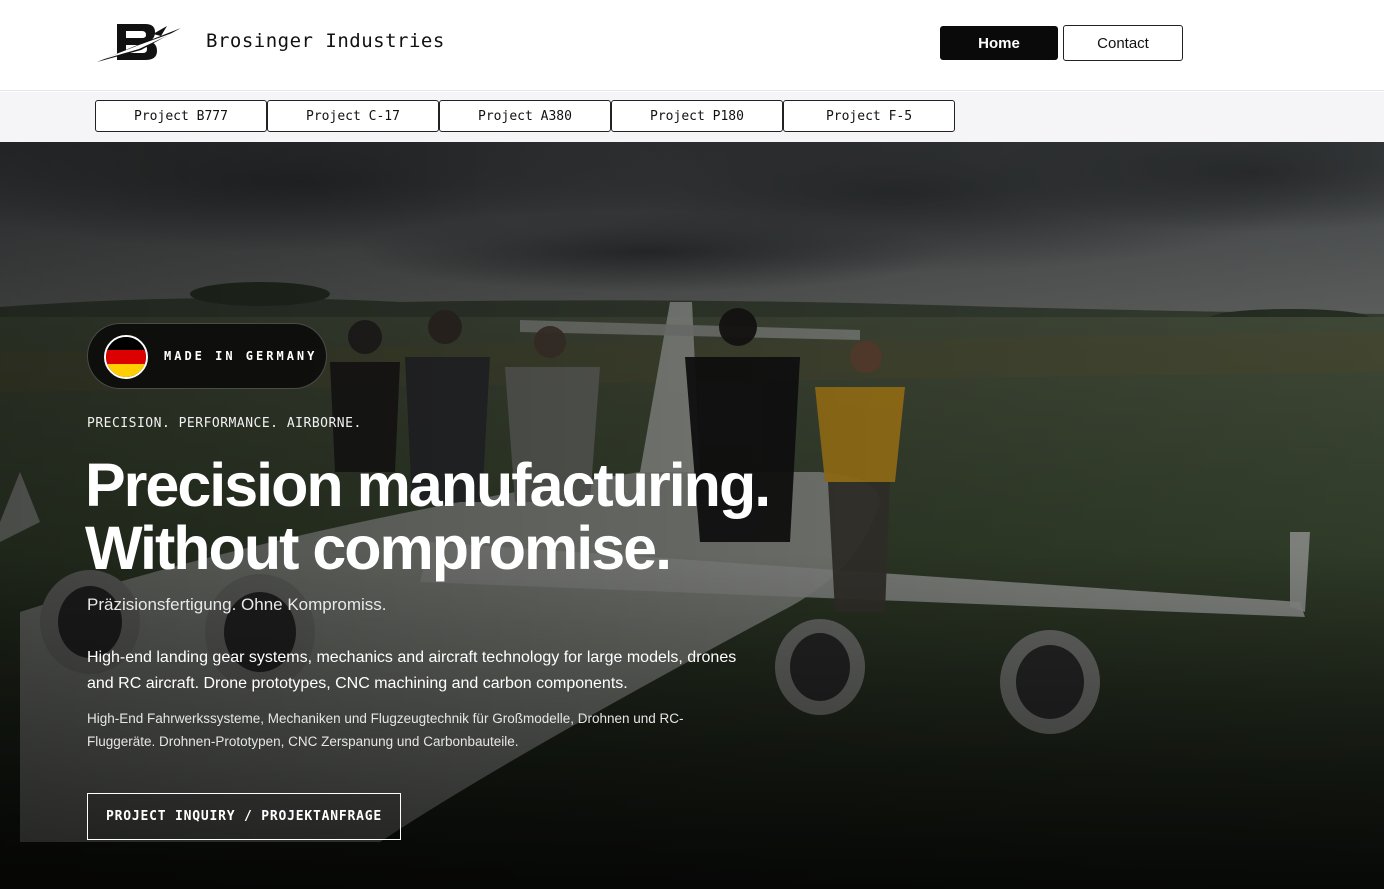 The image size is (1384, 889). What do you see at coordinates (1123, 43) in the screenshot?
I see `contact-button: Contact` at bounding box center [1123, 43].